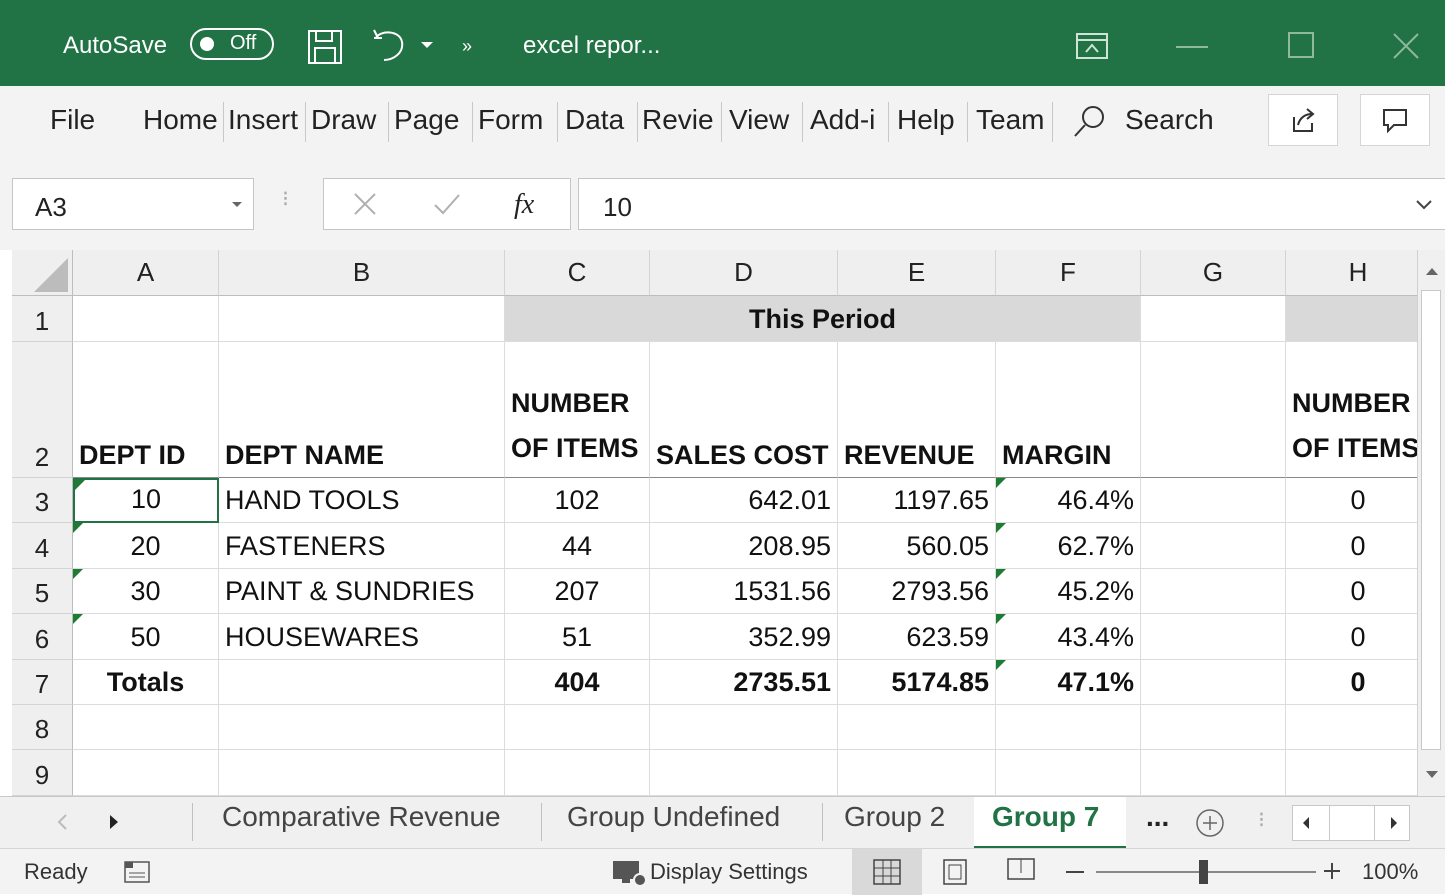  I want to click on total-margin: 47.1%, so click(1068, 682).